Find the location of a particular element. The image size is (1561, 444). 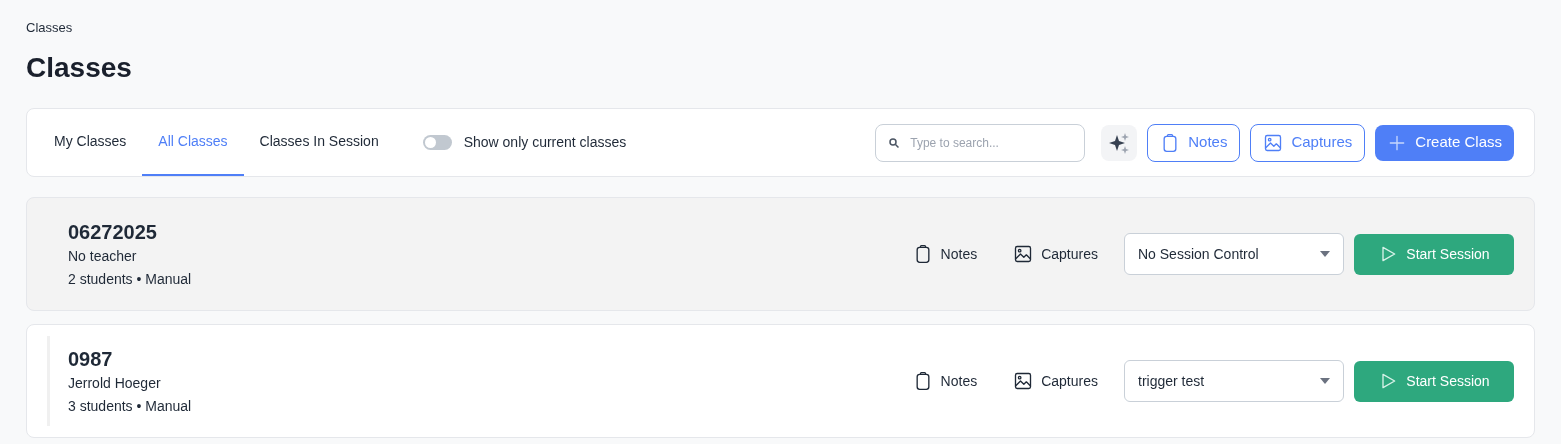

breadcrumb: Classes is located at coordinates (49, 28).